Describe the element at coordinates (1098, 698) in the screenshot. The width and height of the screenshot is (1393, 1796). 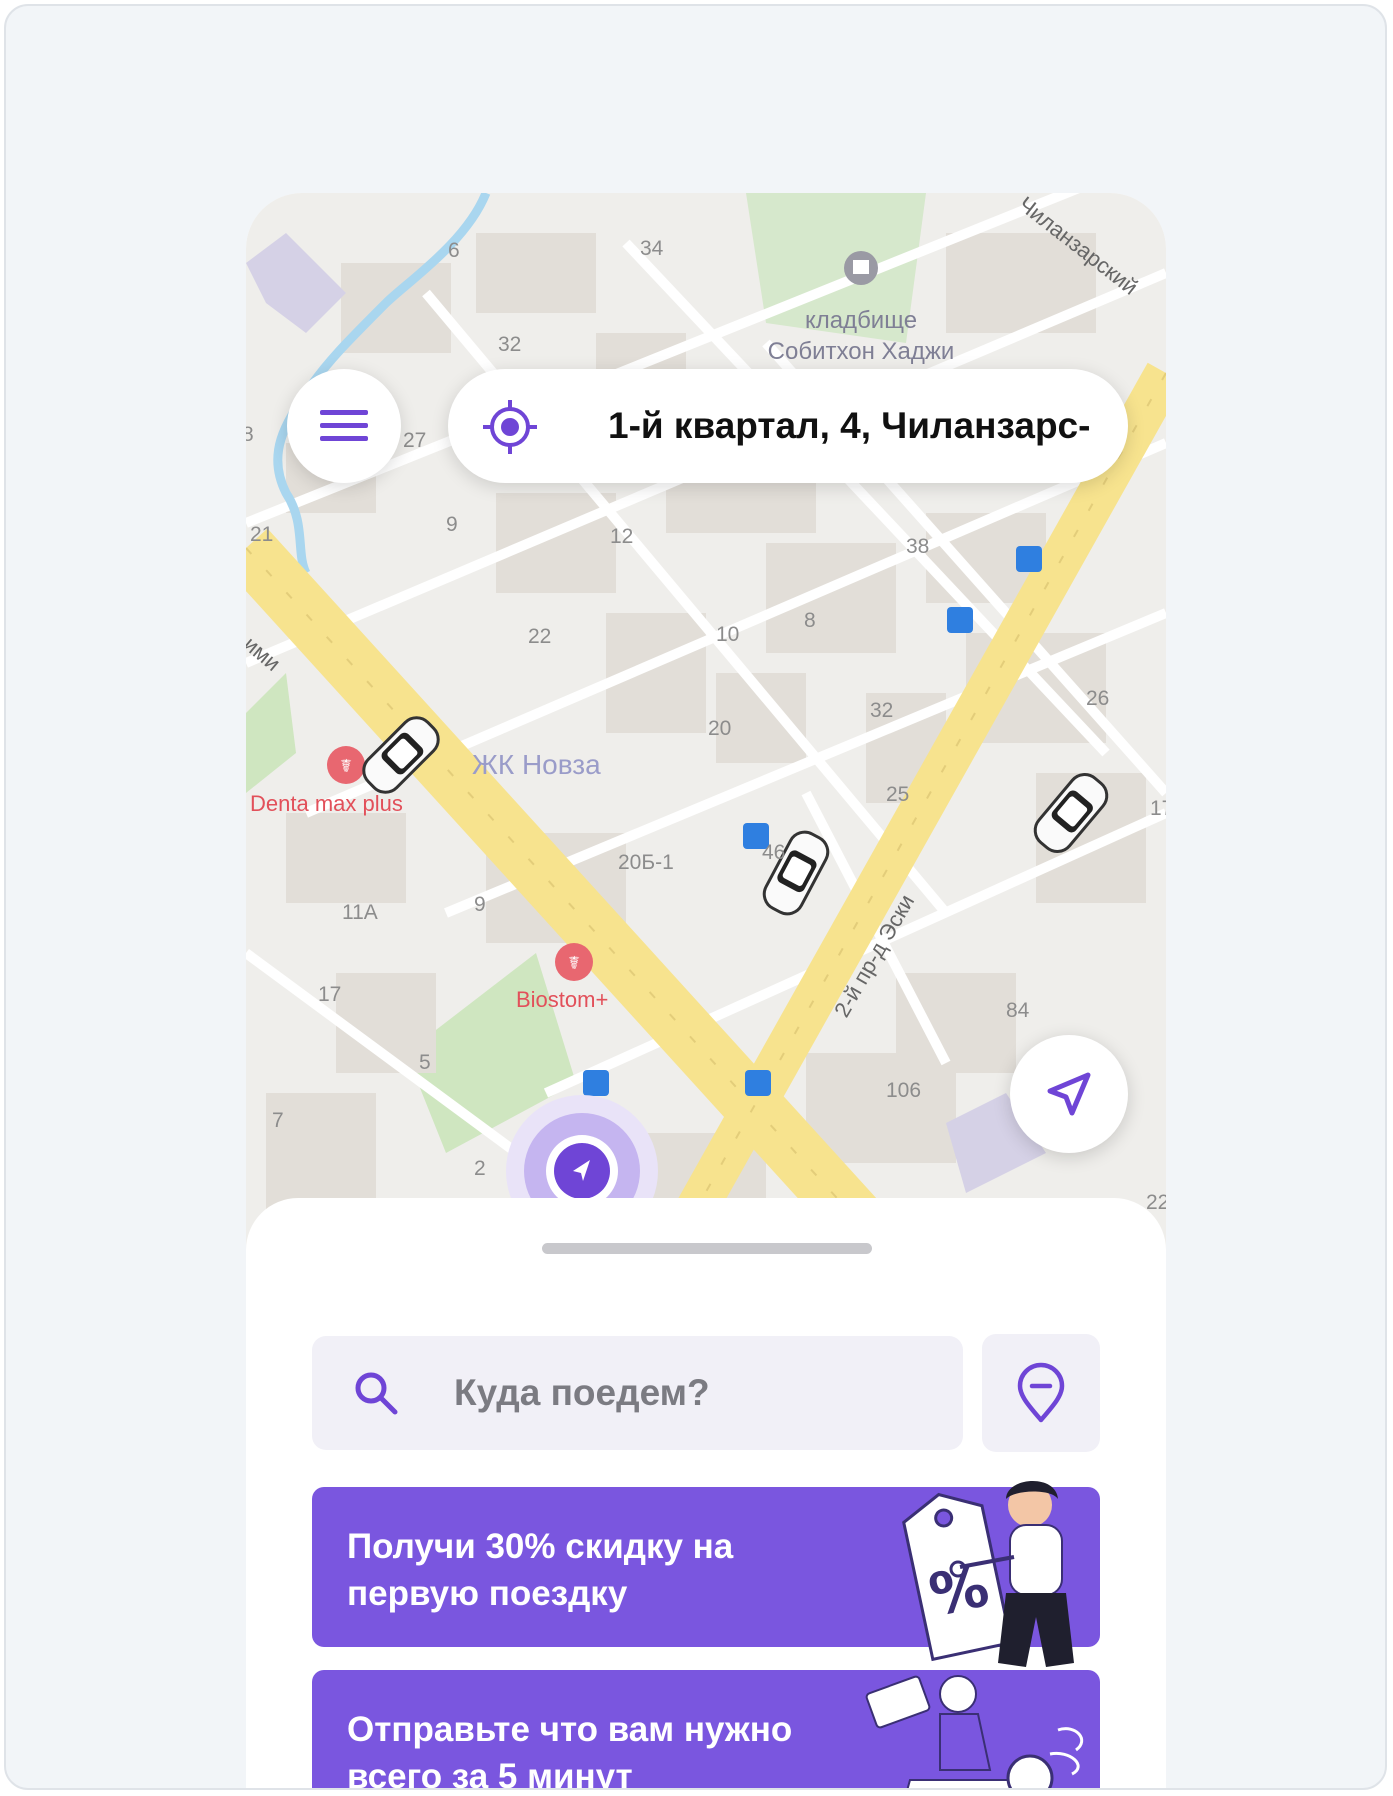
I see `house-number: 26` at that location.